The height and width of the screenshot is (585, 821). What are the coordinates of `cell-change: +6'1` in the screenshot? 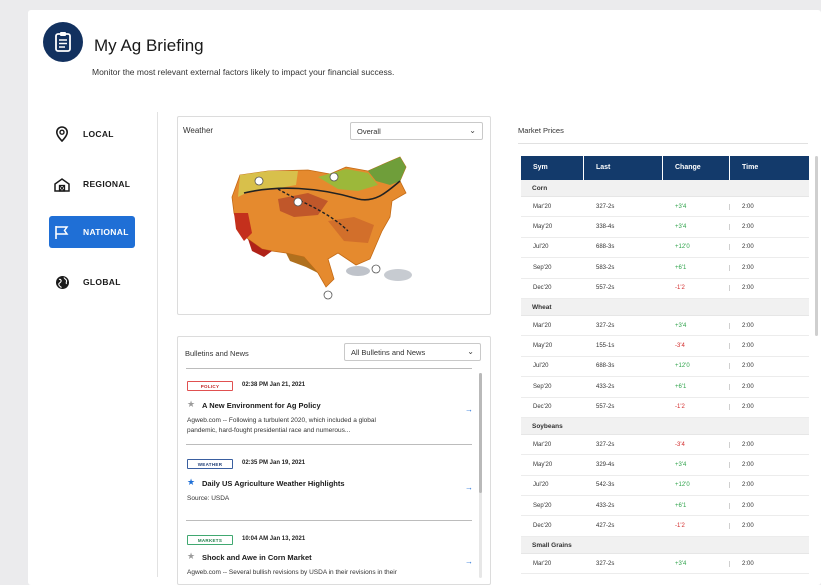 It's located at (696, 267).